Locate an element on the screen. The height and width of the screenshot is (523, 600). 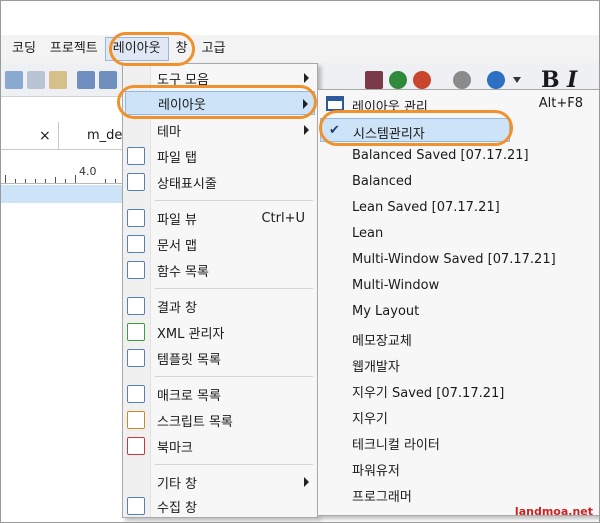
submenu-item-layout: 지우기 is located at coordinates (458, 416).